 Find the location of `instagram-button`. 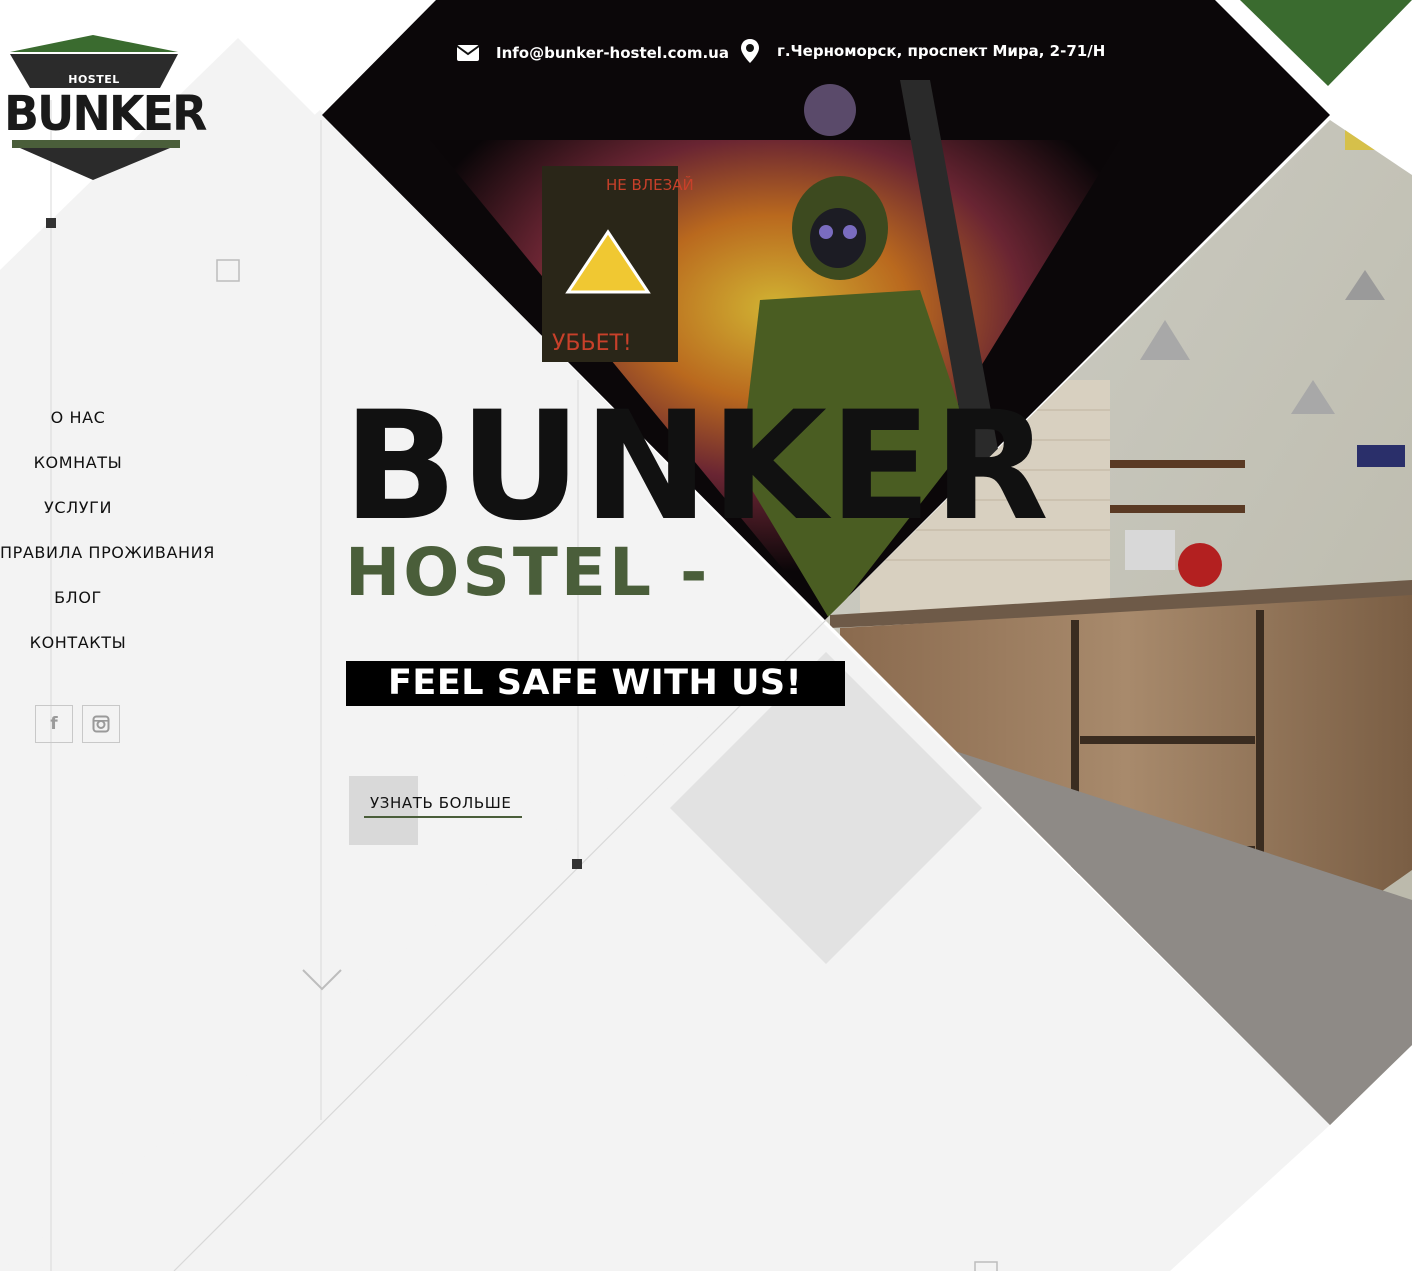

instagram-button is located at coordinates (101, 724).